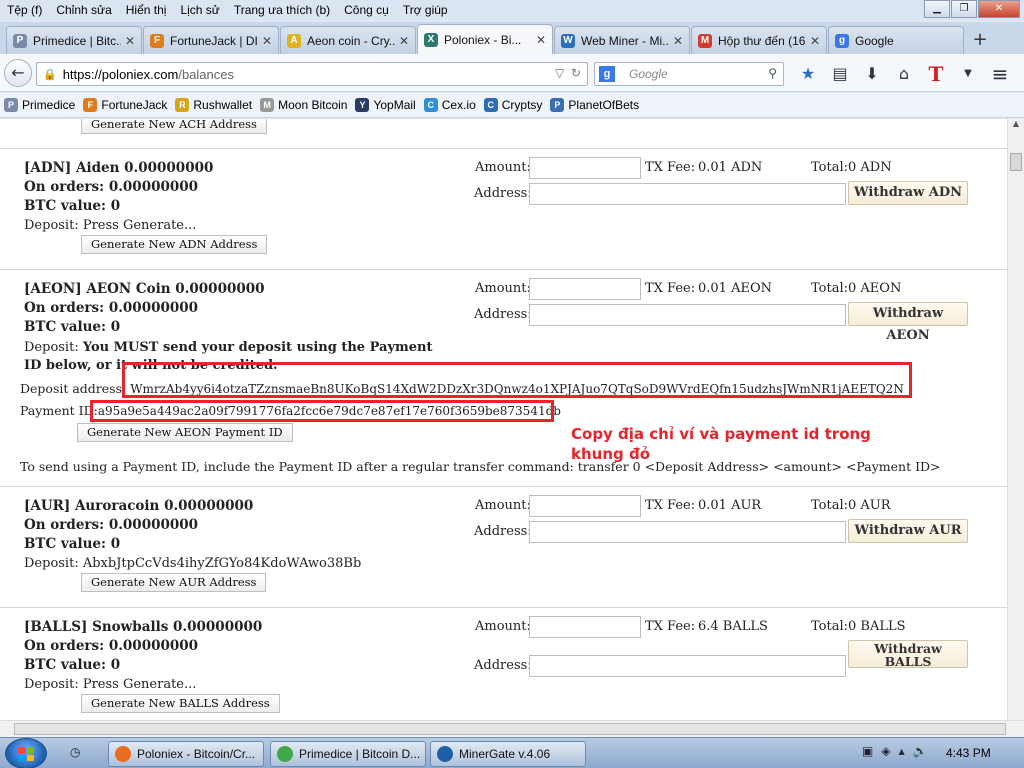  I want to click on windows-logo-icon, so click(26, 754).